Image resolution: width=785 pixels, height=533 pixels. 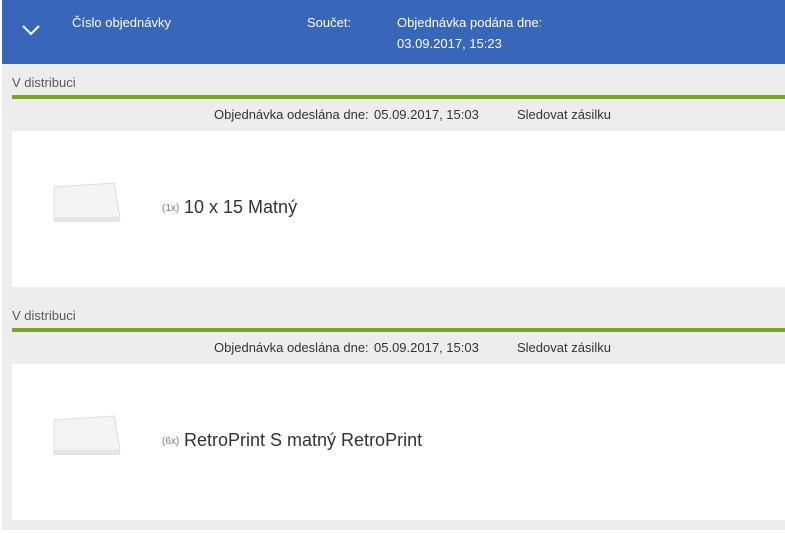 What do you see at coordinates (171, 441) in the screenshot?
I see `item-quantity: (6x)` at bounding box center [171, 441].